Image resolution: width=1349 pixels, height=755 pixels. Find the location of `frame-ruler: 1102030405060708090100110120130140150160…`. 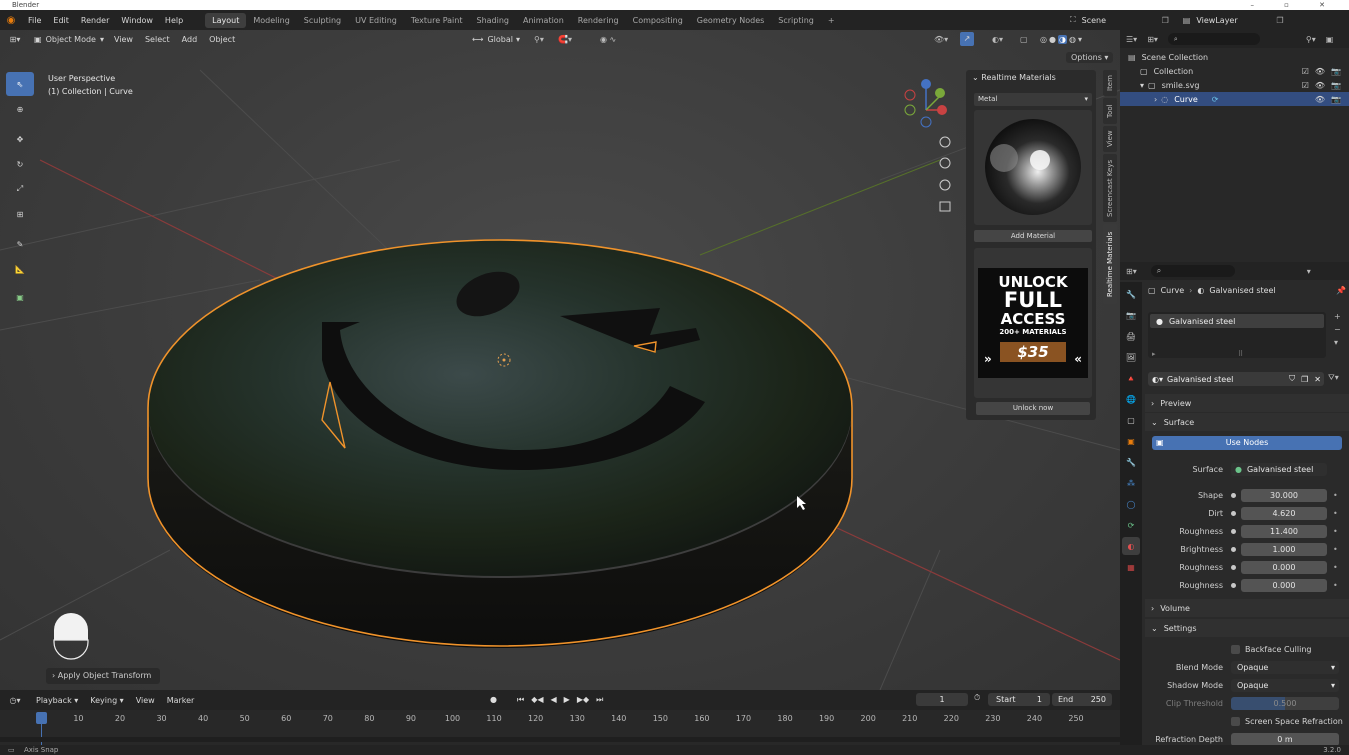

frame-ruler: 1102030405060708090100110120130140150160… is located at coordinates (560, 718).